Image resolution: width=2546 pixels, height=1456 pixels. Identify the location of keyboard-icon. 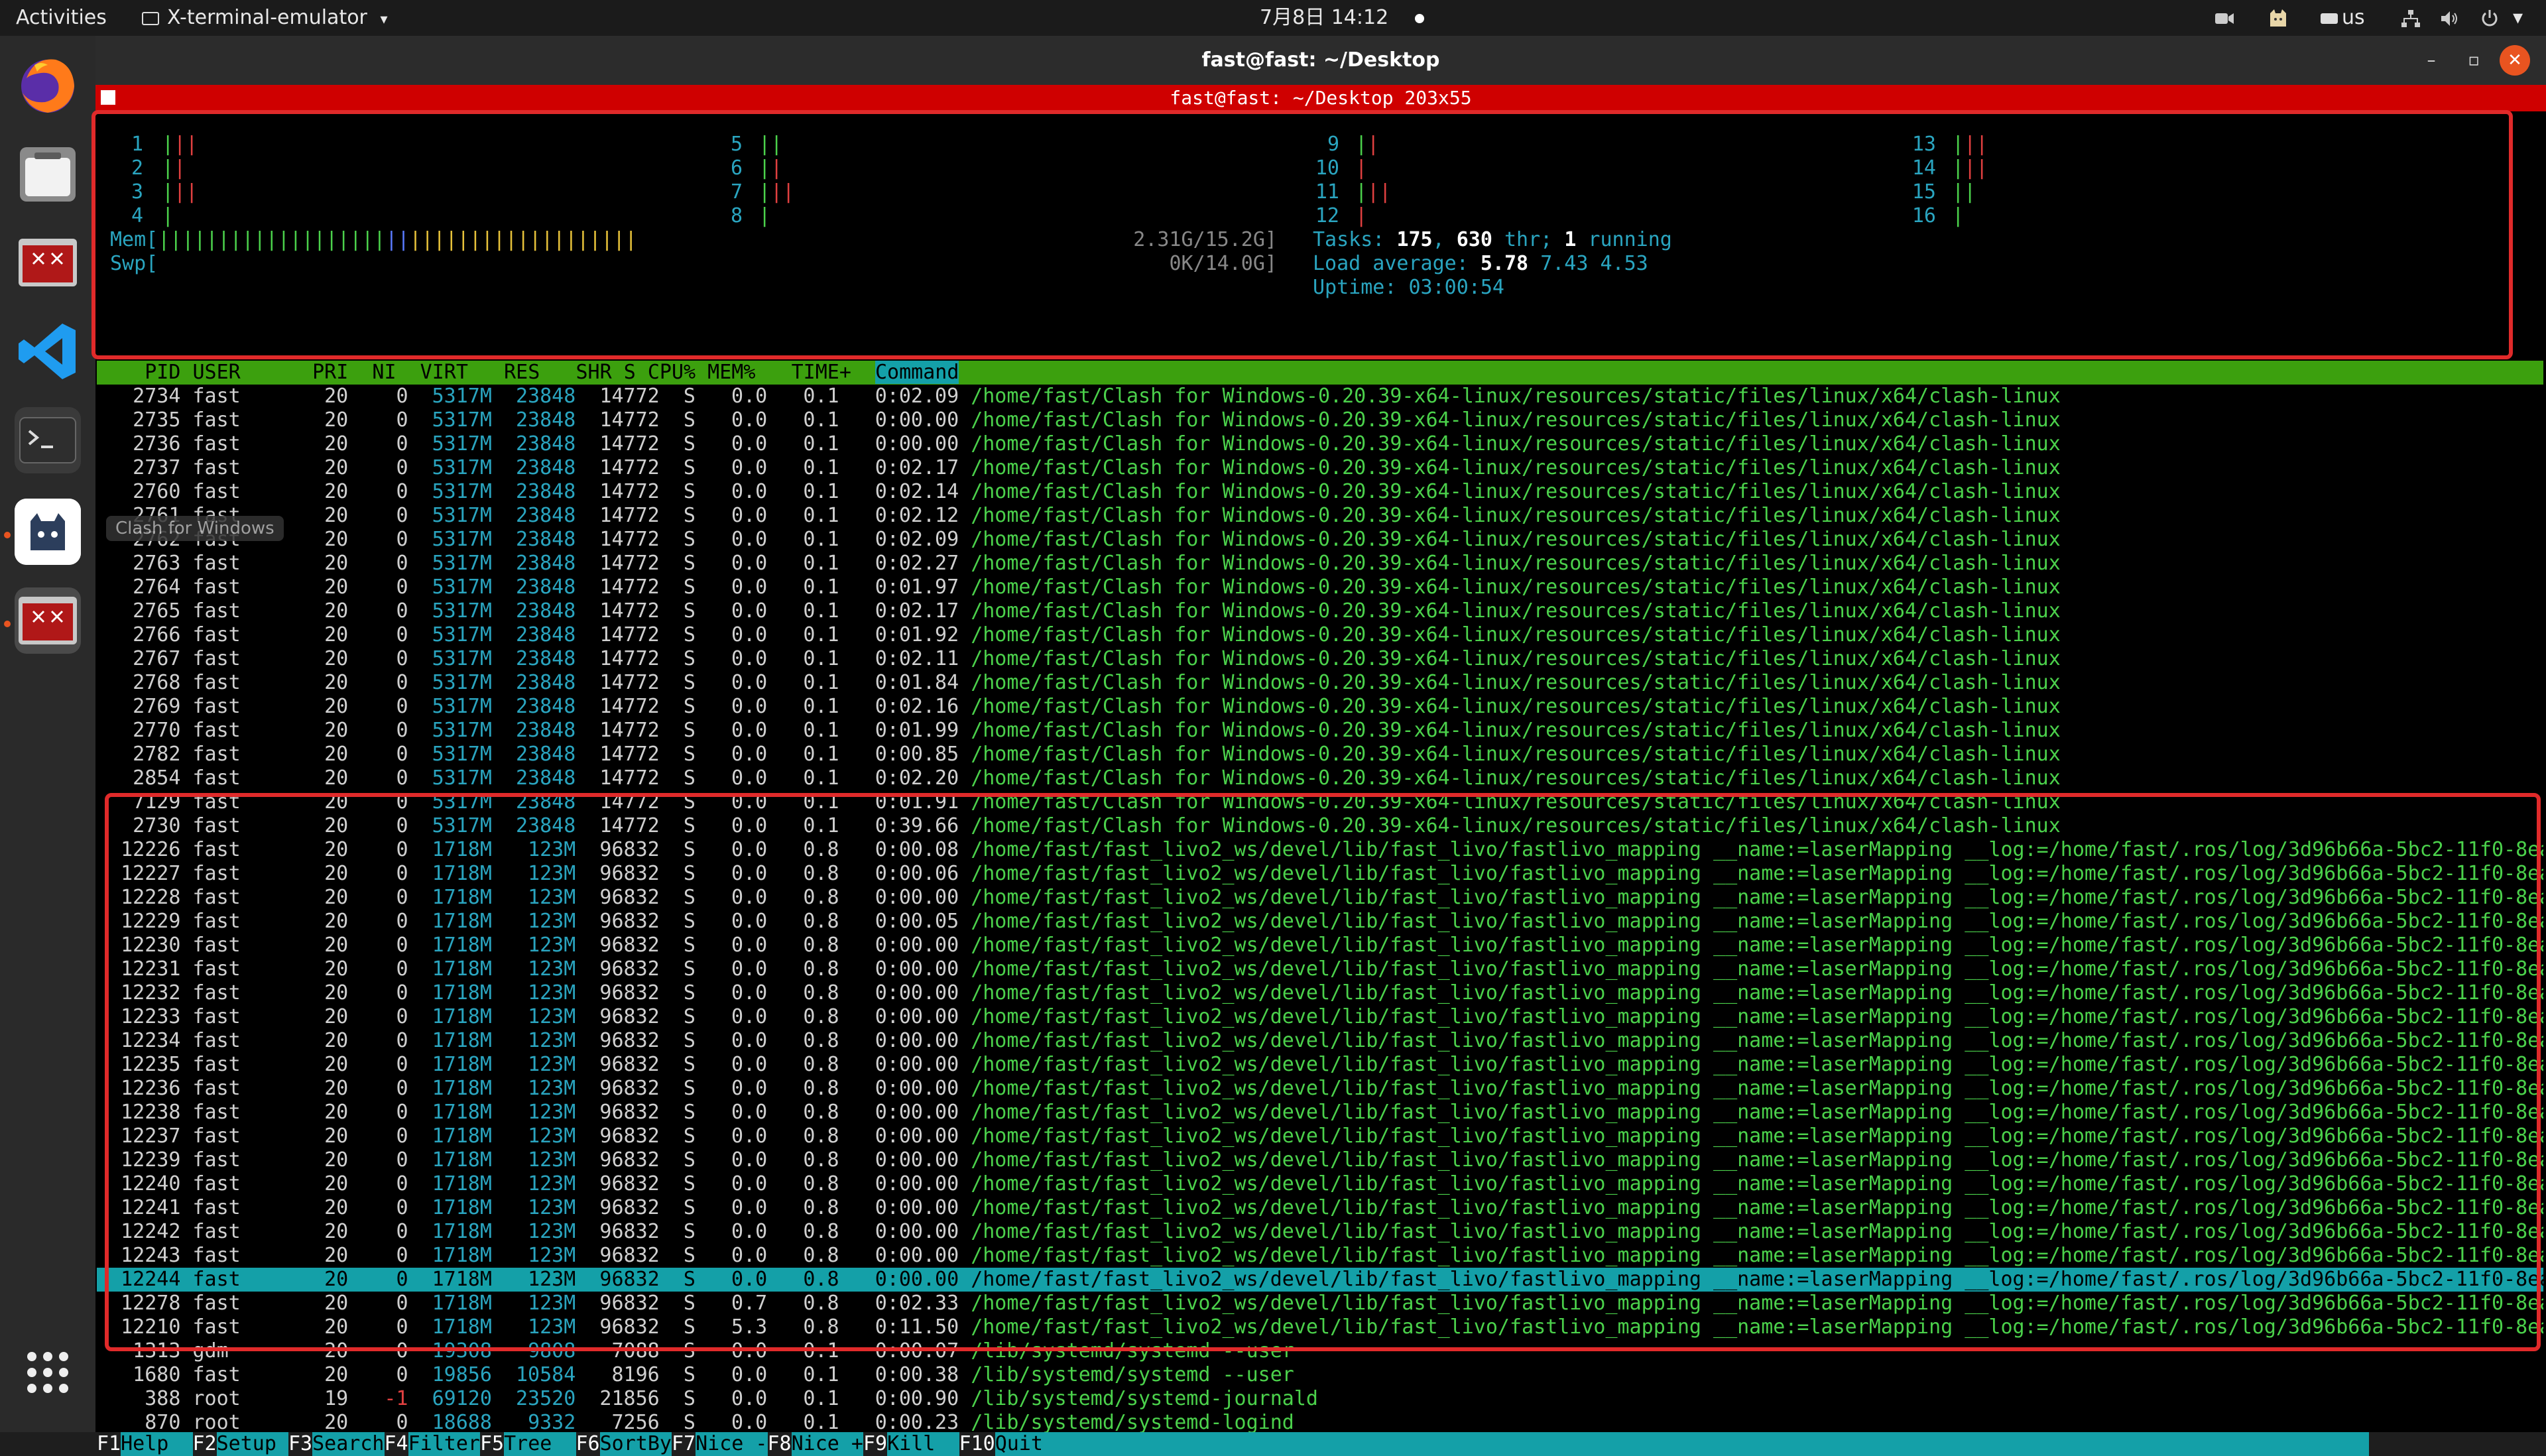
(2329, 18).